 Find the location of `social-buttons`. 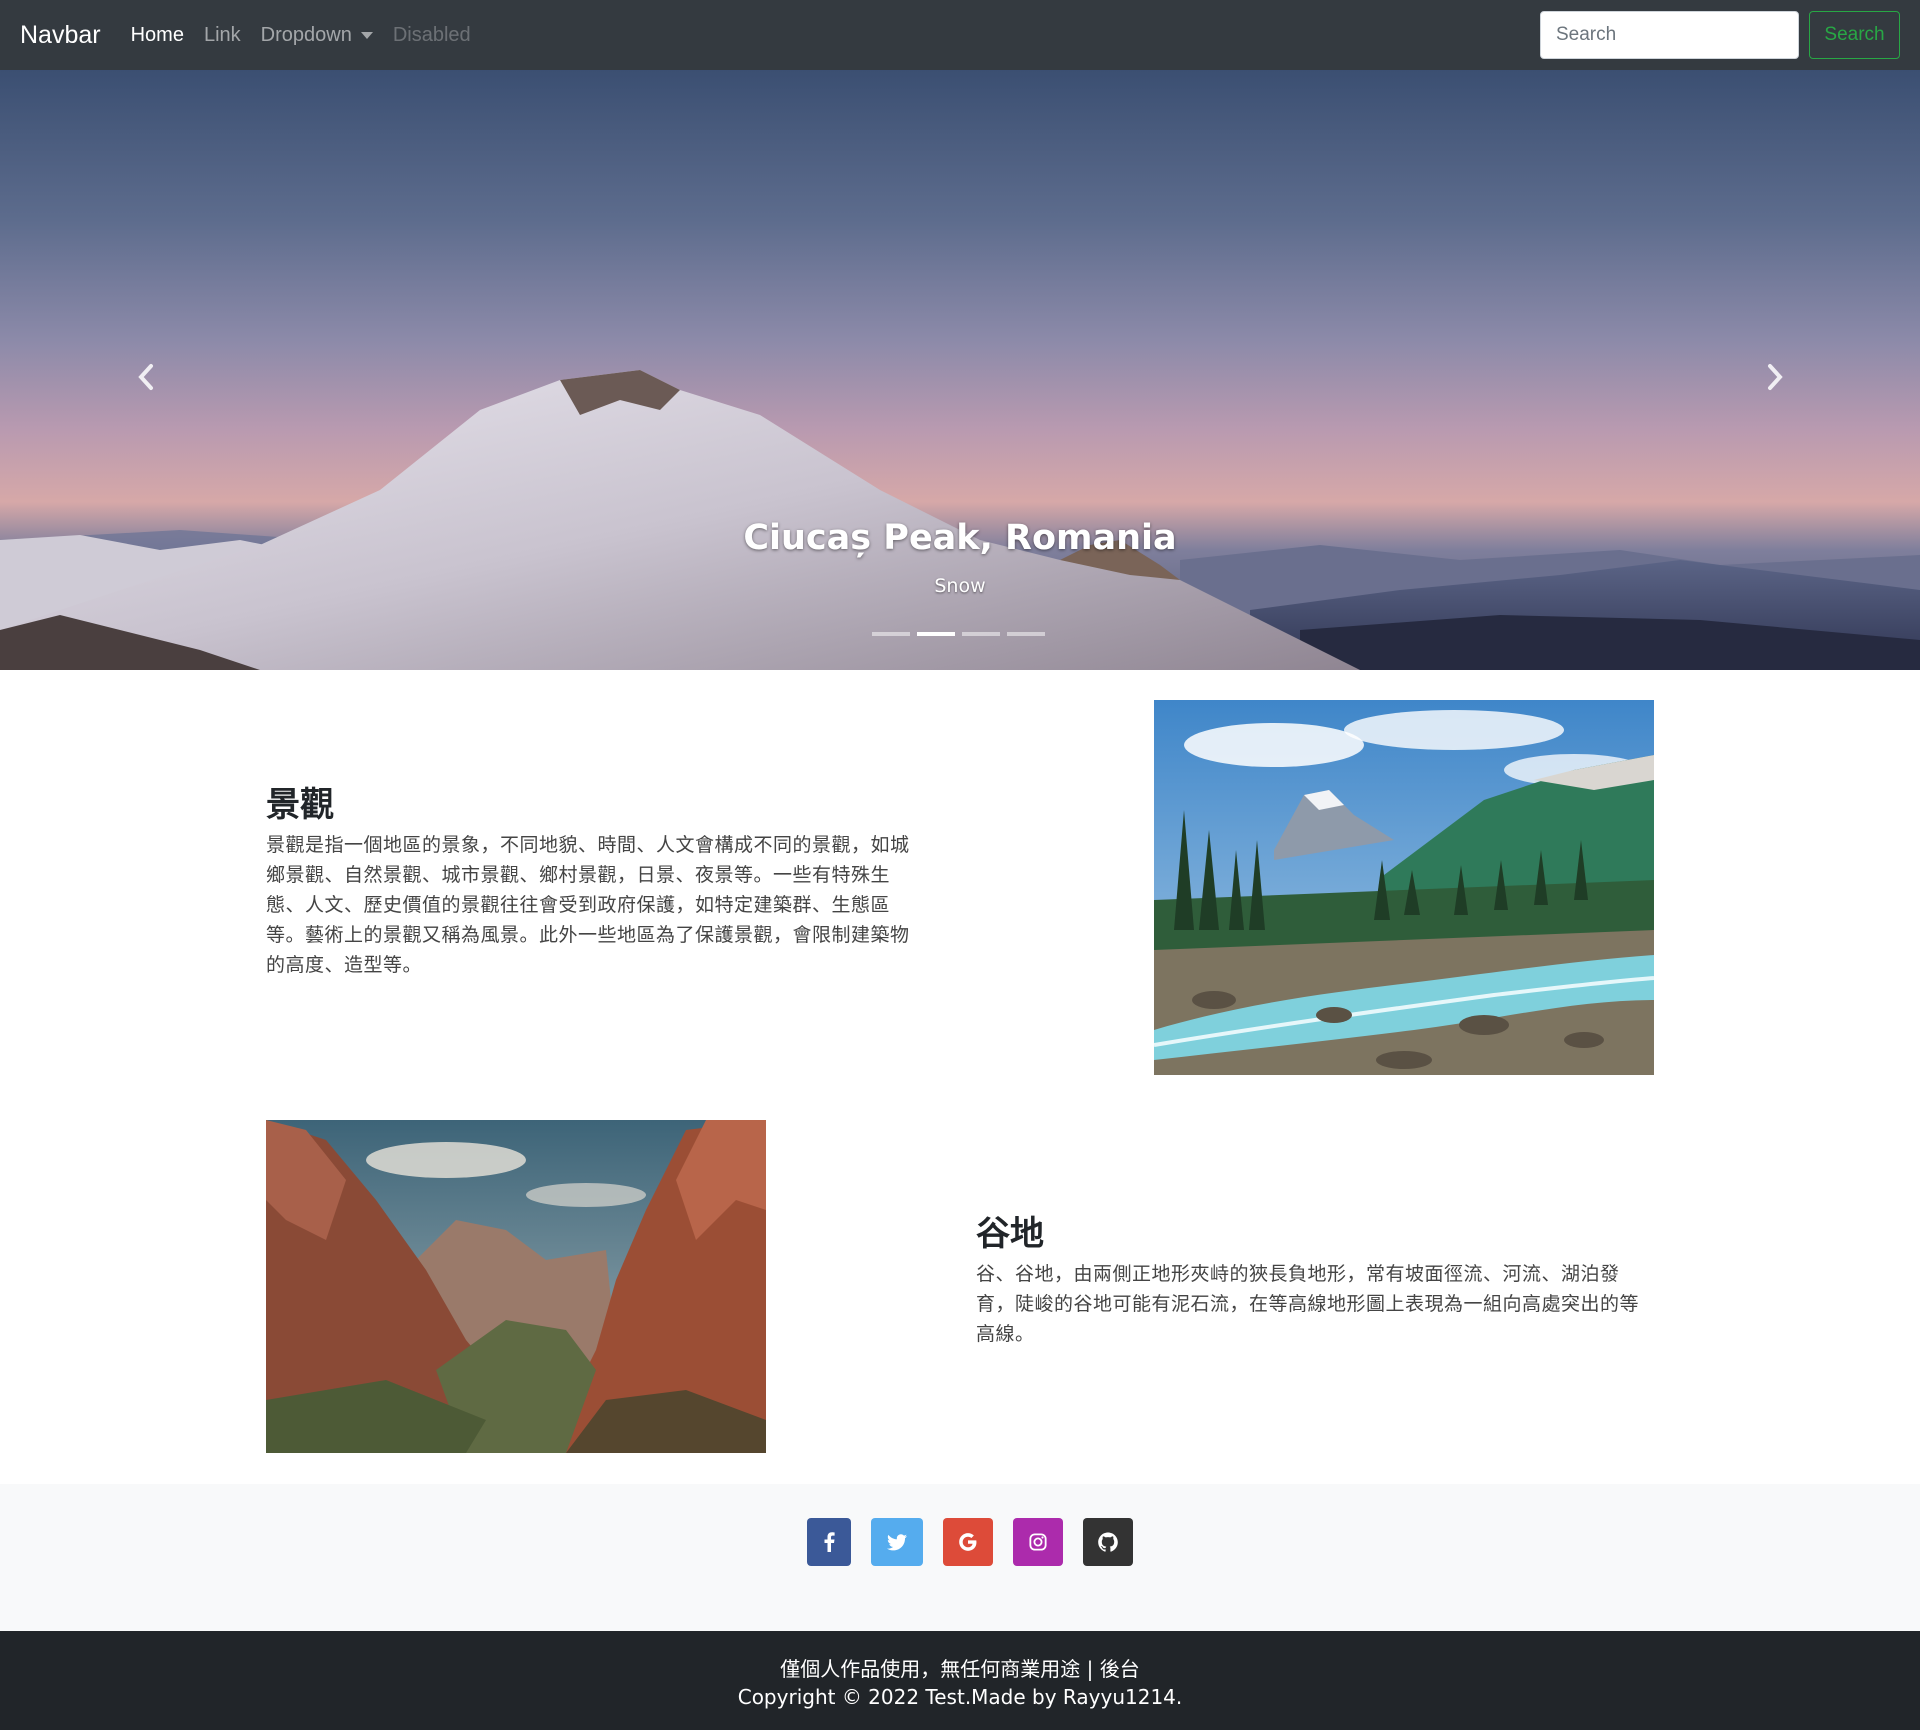

social-buttons is located at coordinates (970, 1542).